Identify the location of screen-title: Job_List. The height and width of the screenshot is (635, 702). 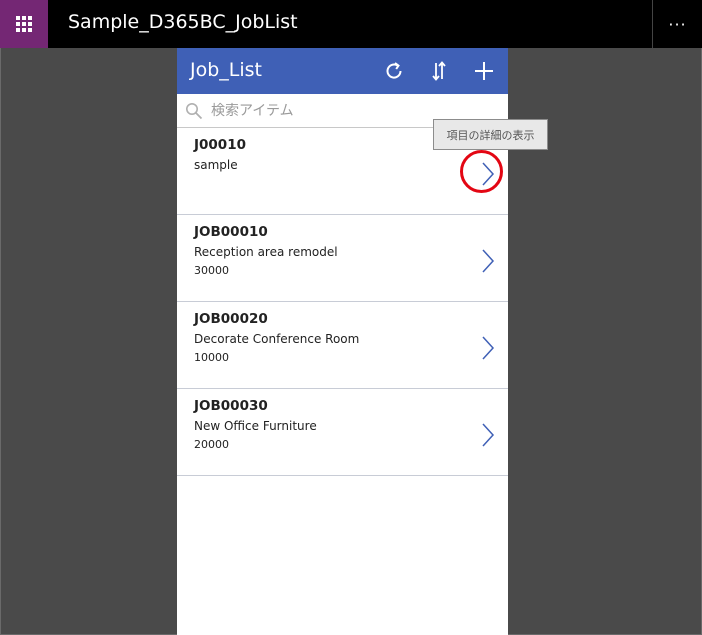
(226, 70).